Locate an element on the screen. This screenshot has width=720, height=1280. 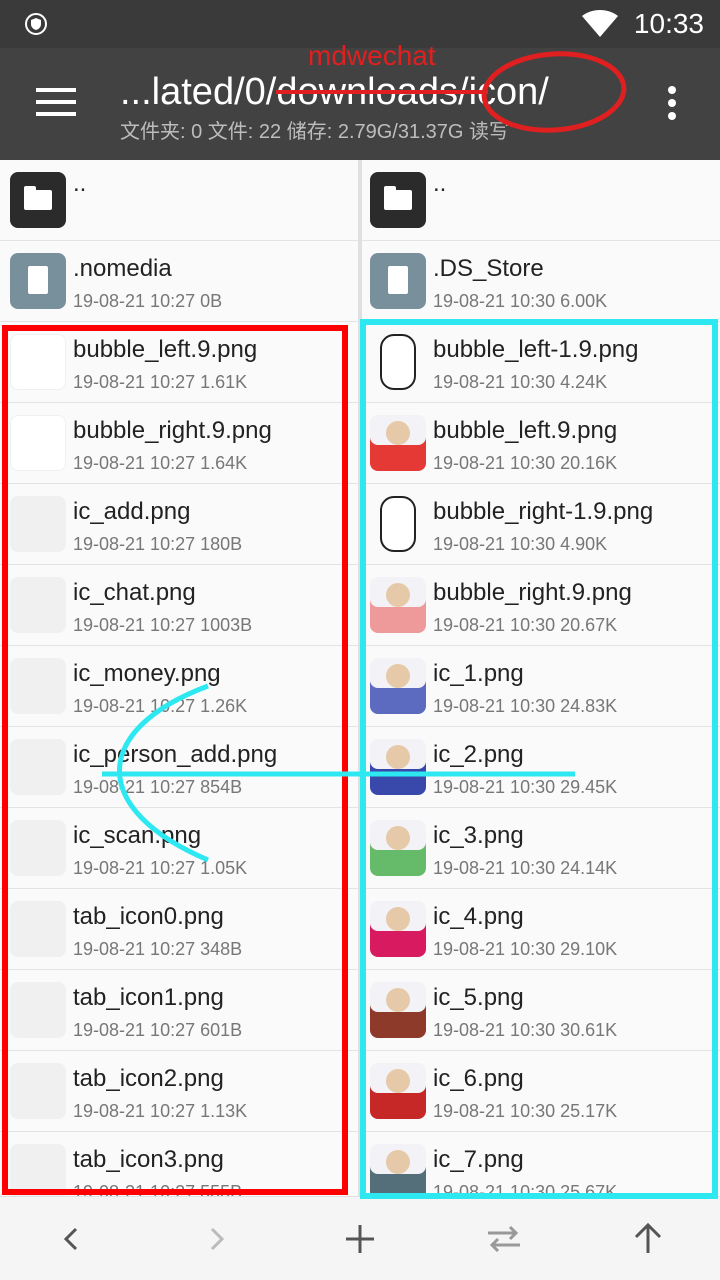
file-row: ic_1.png 19-08-21 10:30 24.83K is located at coordinates (541, 686).